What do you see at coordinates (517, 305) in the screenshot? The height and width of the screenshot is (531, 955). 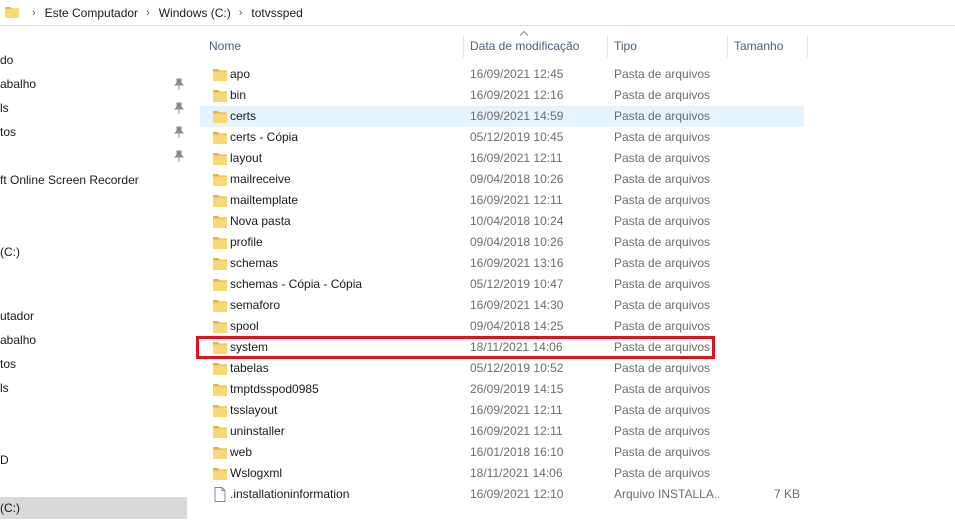 I see `file-date: 16/09/2021 14:30` at bounding box center [517, 305].